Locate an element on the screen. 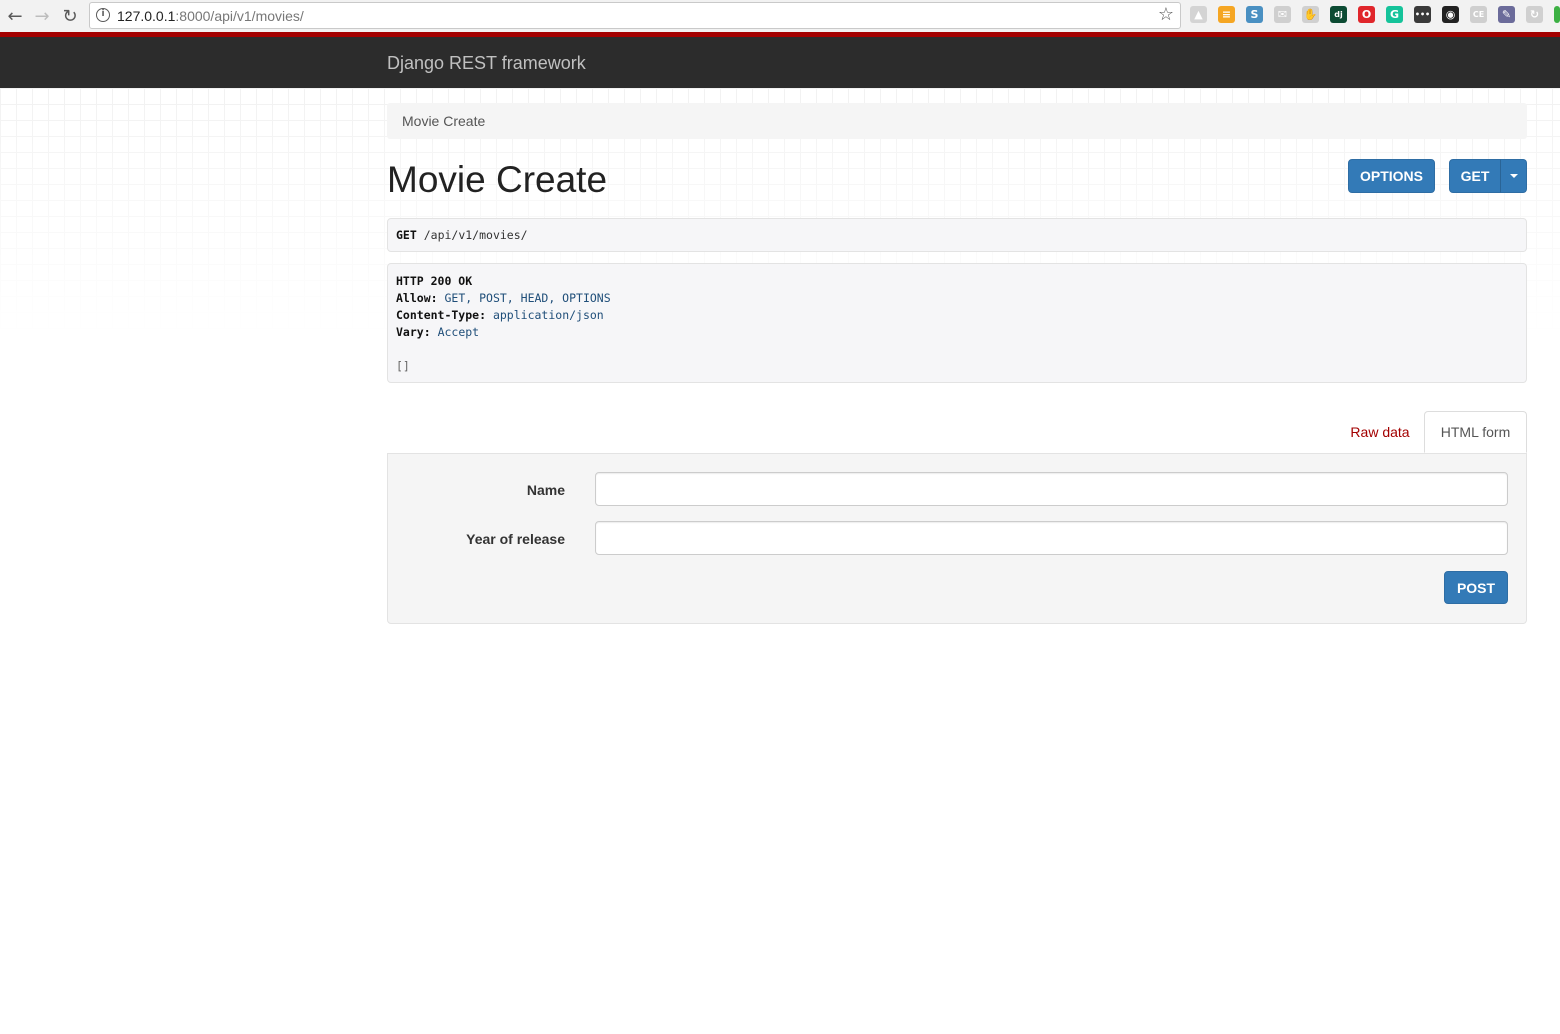 The height and width of the screenshot is (1034, 1560). tab-raw-data: Raw data is located at coordinates (1380, 432).